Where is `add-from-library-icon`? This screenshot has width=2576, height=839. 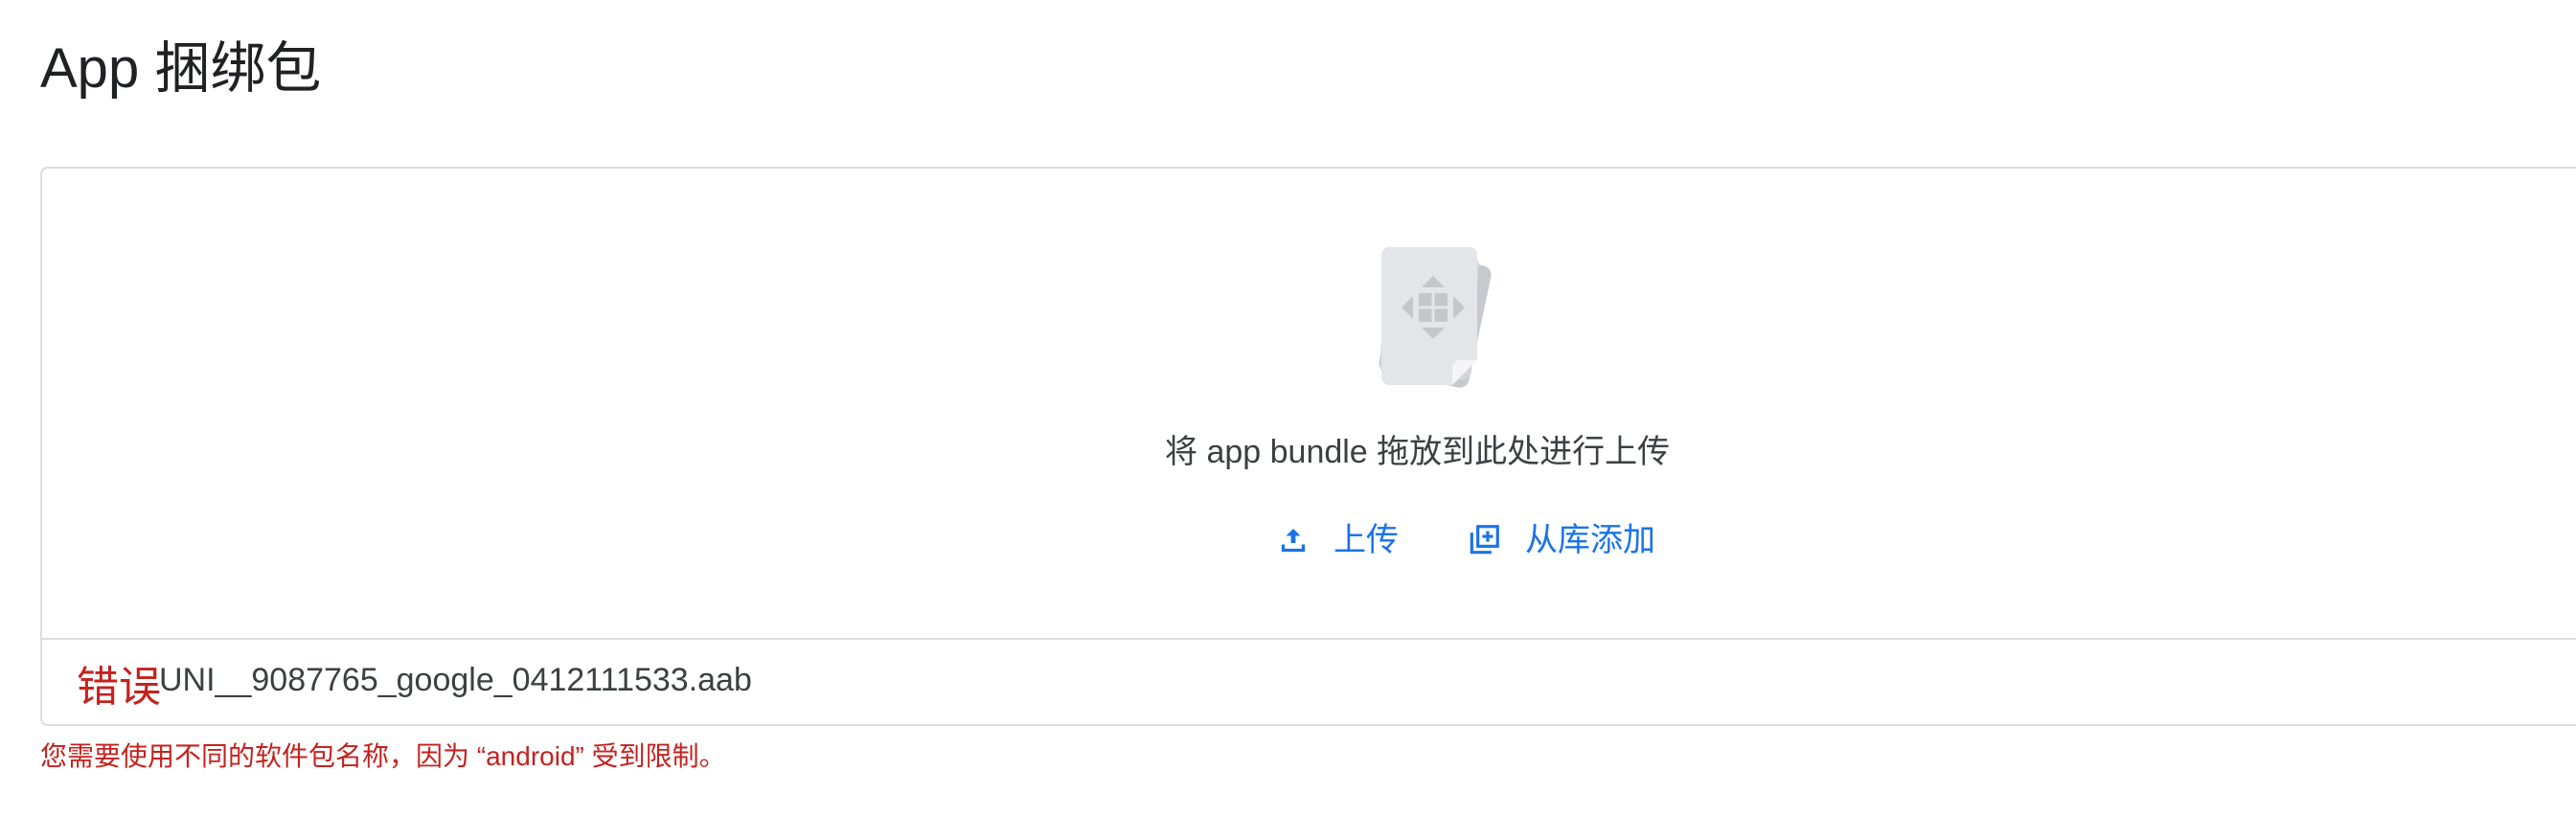
add-from-library-icon is located at coordinates (1484, 540).